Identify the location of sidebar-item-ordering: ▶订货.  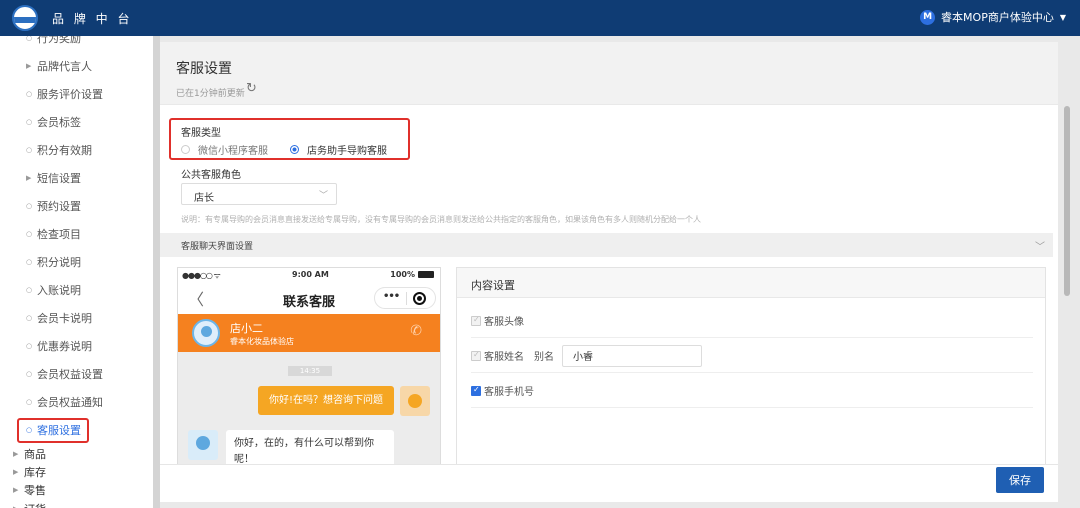
(76, 503).